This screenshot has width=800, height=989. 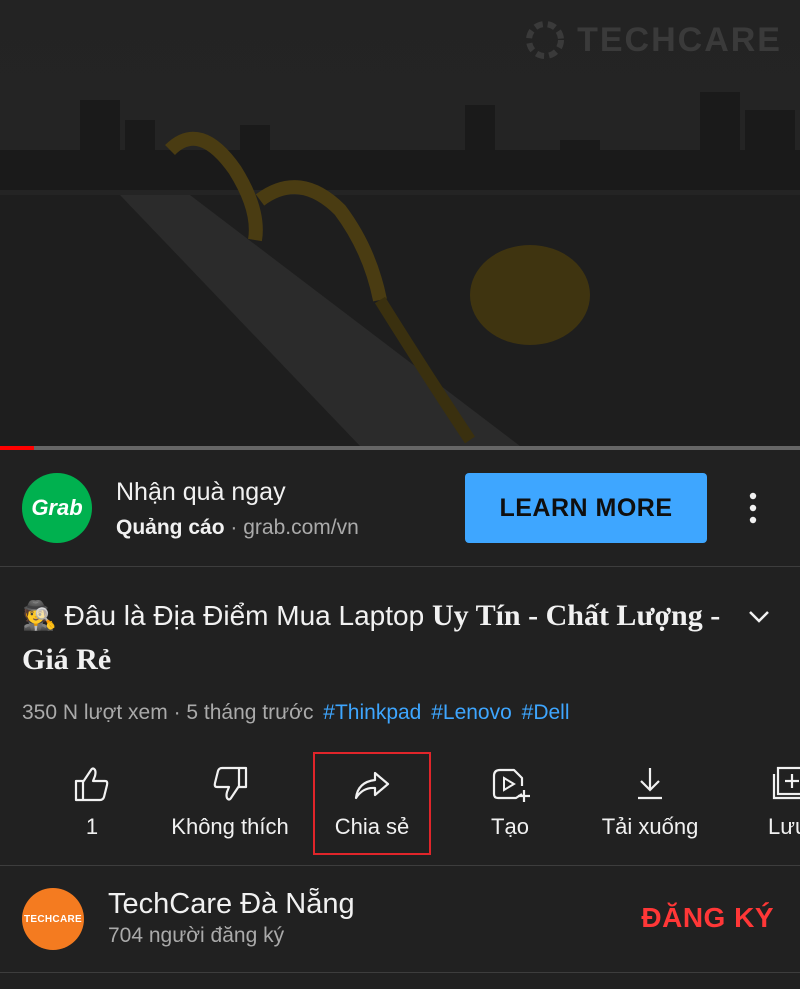 I want to click on thumbs-up-icon, so click(x=91, y=784).